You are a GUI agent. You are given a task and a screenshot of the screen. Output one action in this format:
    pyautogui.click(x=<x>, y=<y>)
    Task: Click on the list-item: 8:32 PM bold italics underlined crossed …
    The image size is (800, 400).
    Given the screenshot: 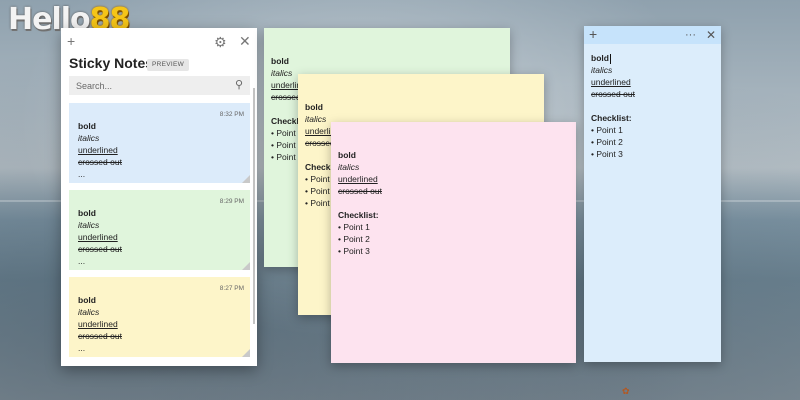 What is the action you would take?
    pyautogui.click(x=159, y=143)
    